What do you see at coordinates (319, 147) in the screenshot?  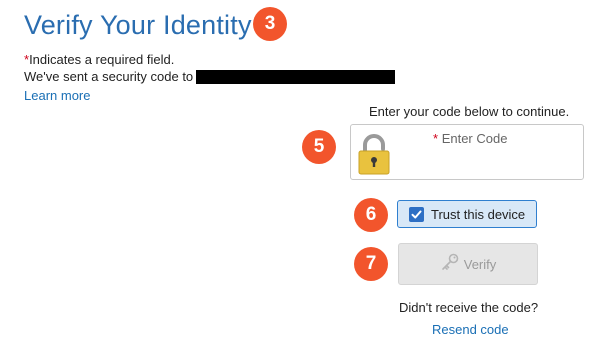 I see `step-badge-5: 5` at bounding box center [319, 147].